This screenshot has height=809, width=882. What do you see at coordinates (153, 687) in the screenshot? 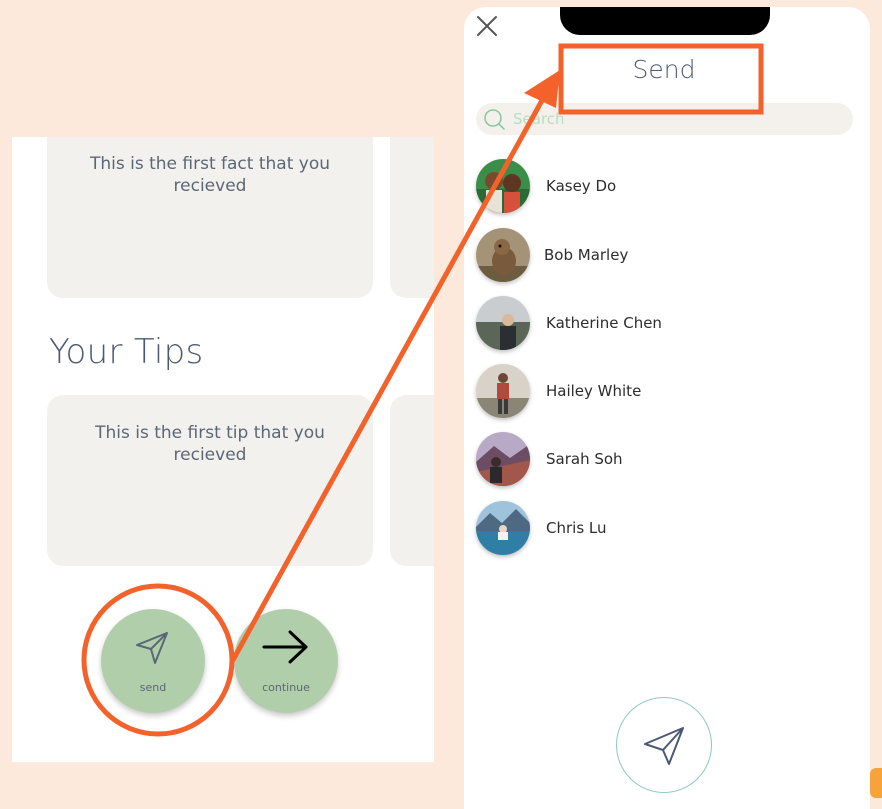
I see `send-button-label: send` at bounding box center [153, 687].